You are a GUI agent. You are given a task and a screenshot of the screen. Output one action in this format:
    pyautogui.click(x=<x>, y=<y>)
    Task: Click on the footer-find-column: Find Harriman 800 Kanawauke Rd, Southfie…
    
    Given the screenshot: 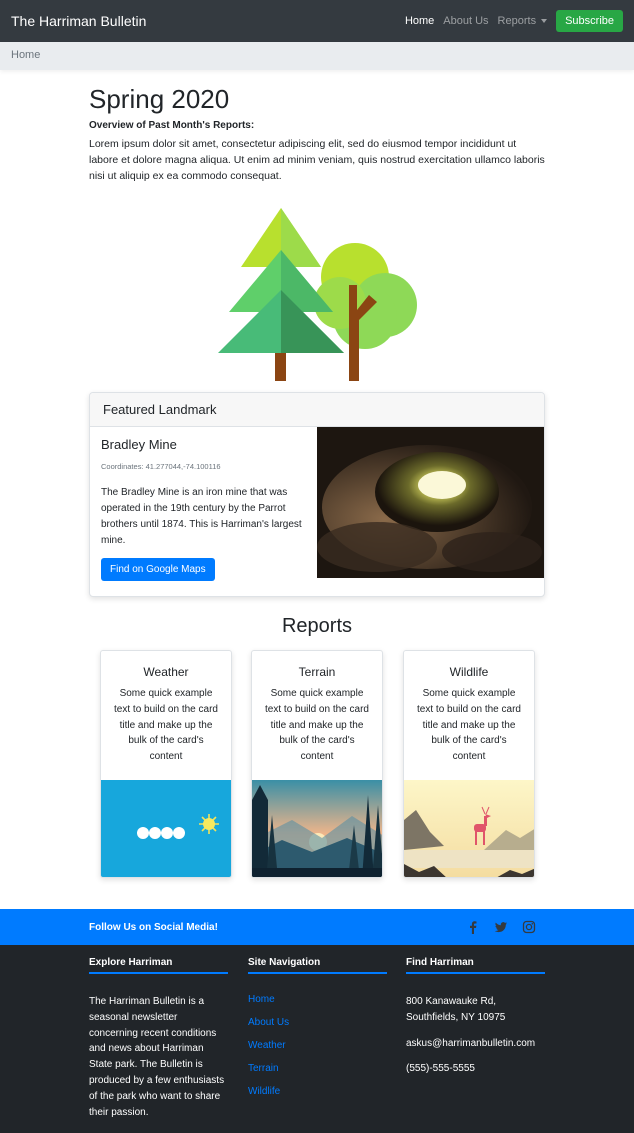 What is the action you would take?
    pyautogui.click(x=475, y=1017)
    